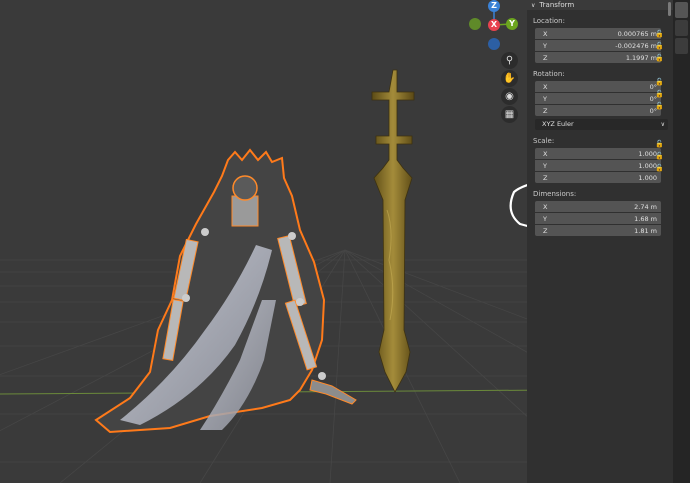  What do you see at coordinates (598, 206) in the screenshot?
I see `dimensions-x-field: X 2.74 m` at bounding box center [598, 206].